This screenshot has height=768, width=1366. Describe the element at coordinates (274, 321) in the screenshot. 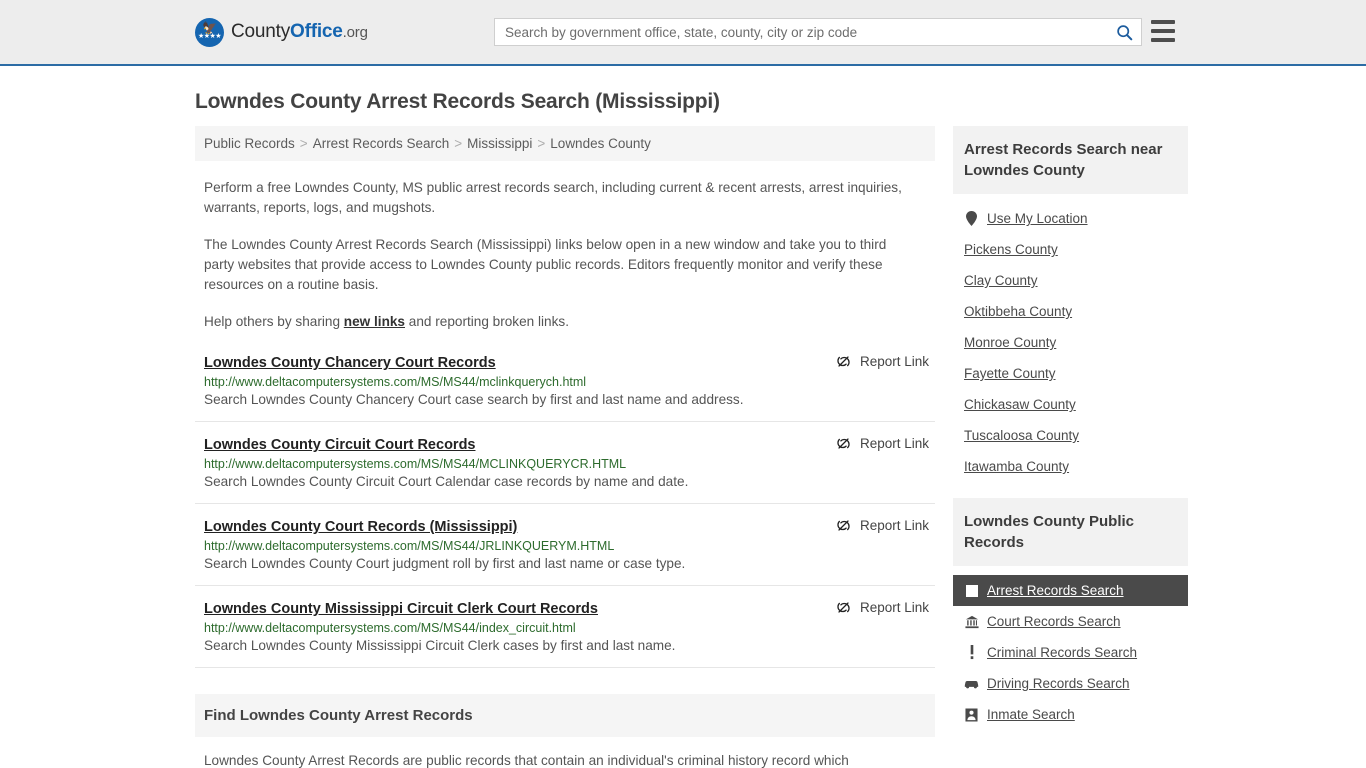

I see `intro-p3-before: Help others by sharing` at that location.